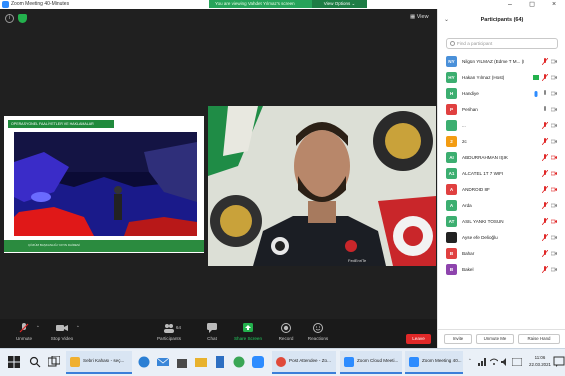 This screenshot has width=565, height=376. I want to click on audio-options-caret: ⌃, so click(38, 328).